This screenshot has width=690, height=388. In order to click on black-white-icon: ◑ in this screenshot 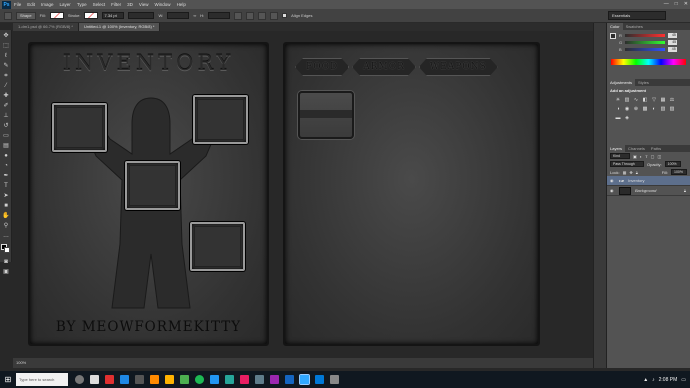, I will do `click(618, 109)`.